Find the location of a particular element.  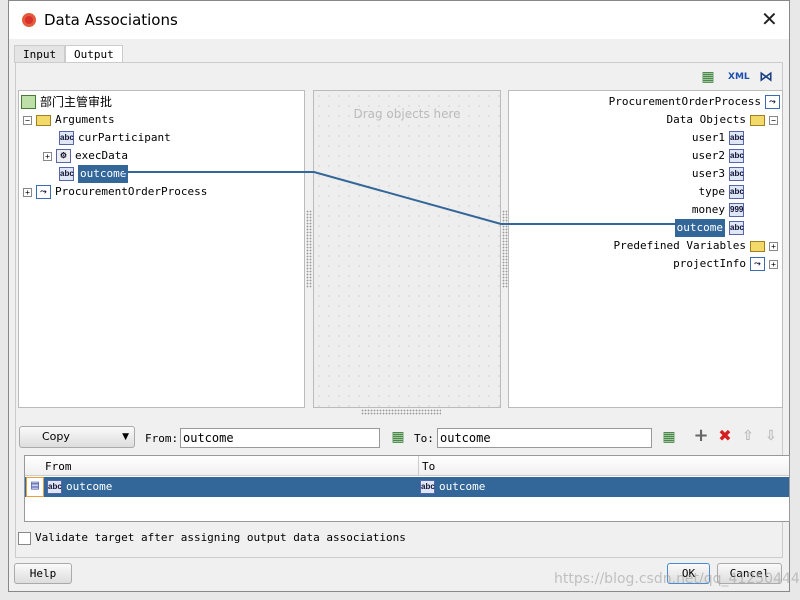

delete-icon: ✖ is located at coordinates (725, 436).